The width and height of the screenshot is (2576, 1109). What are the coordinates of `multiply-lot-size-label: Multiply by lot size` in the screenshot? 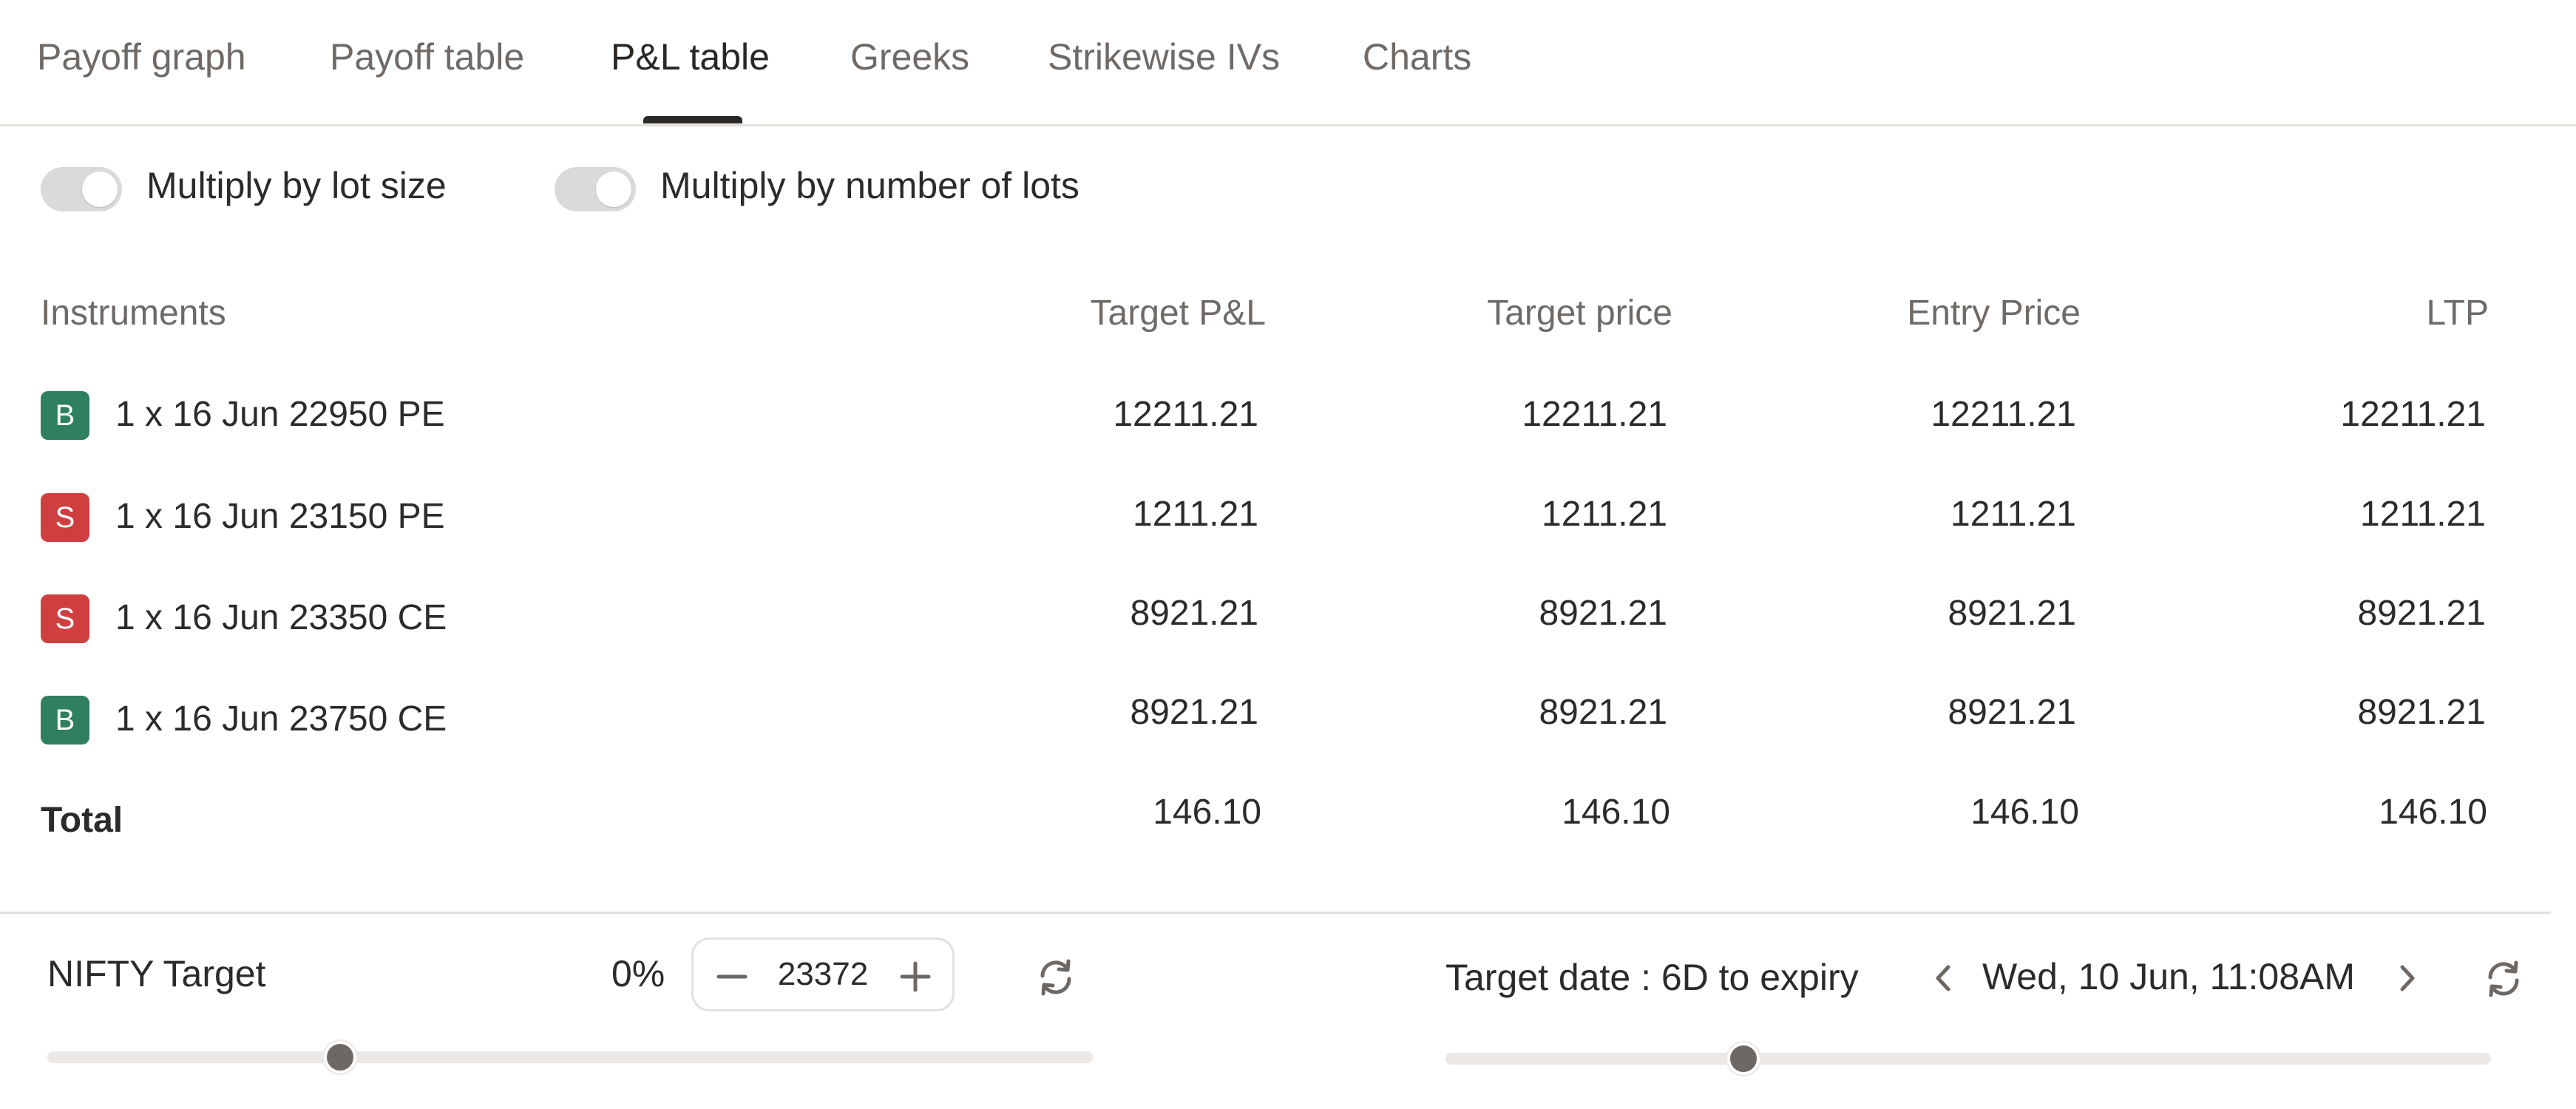 It's located at (296, 185).